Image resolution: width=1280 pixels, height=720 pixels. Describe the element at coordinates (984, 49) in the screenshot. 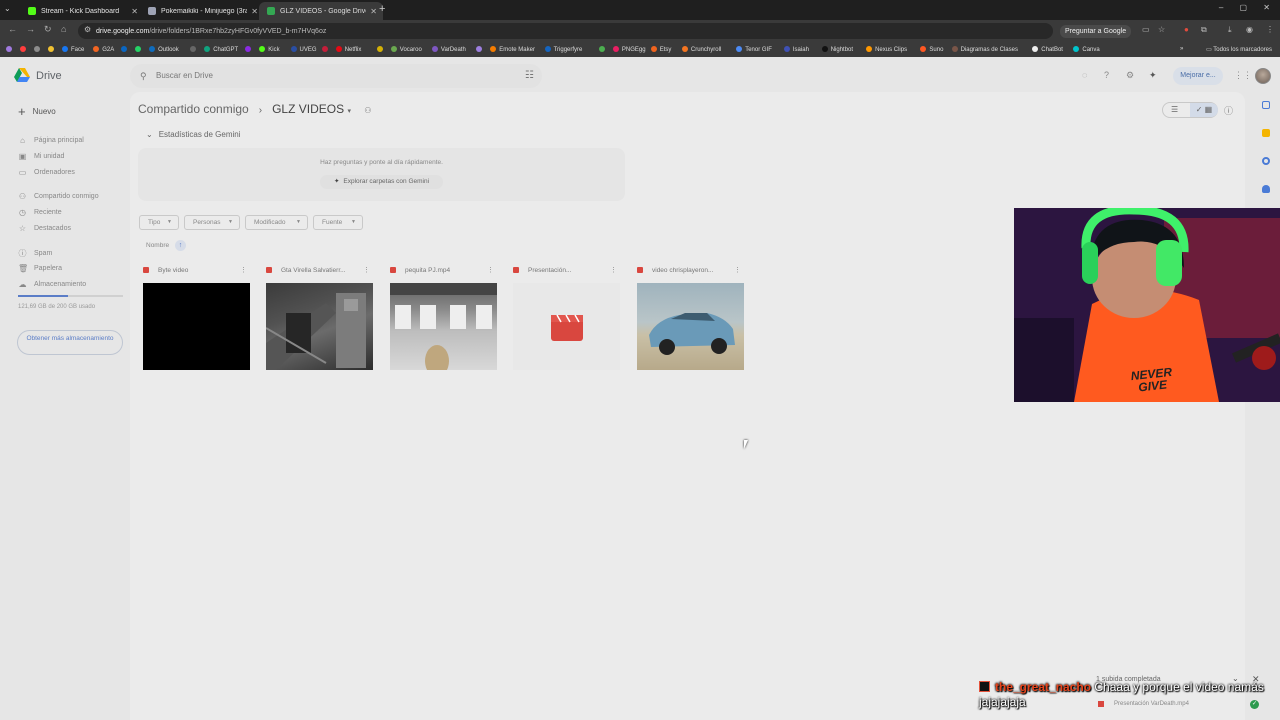

I see `bookmark-item: Diagramas de Clases` at that location.